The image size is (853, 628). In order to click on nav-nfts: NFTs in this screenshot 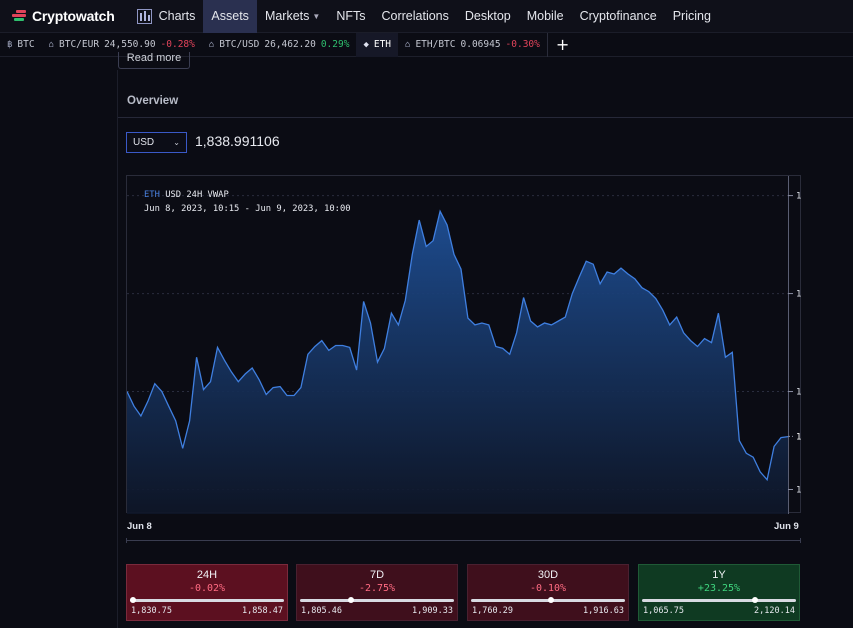, I will do `click(350, 16)`.